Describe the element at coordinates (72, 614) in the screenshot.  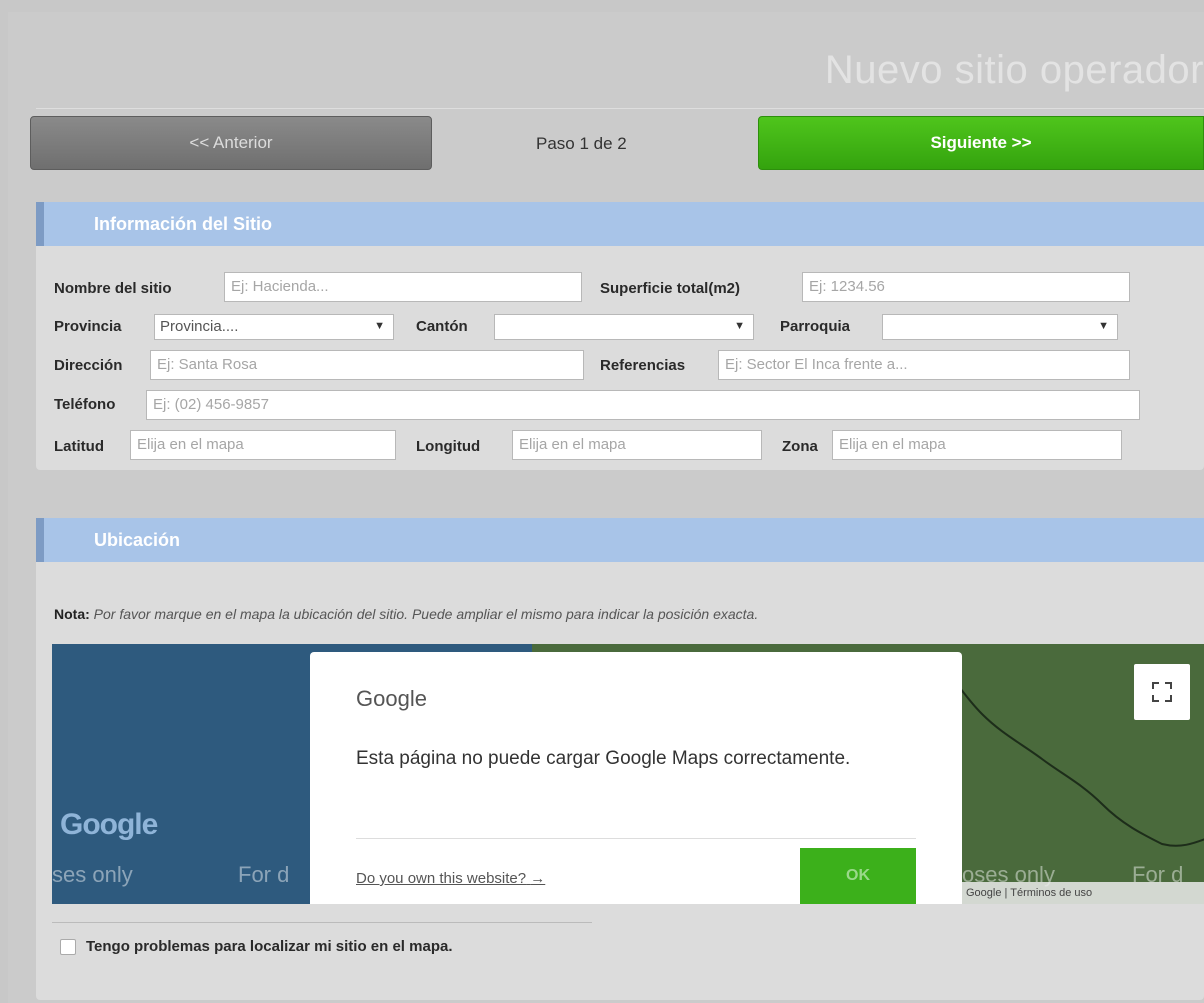
I see `note-label: Nota:` at that location.